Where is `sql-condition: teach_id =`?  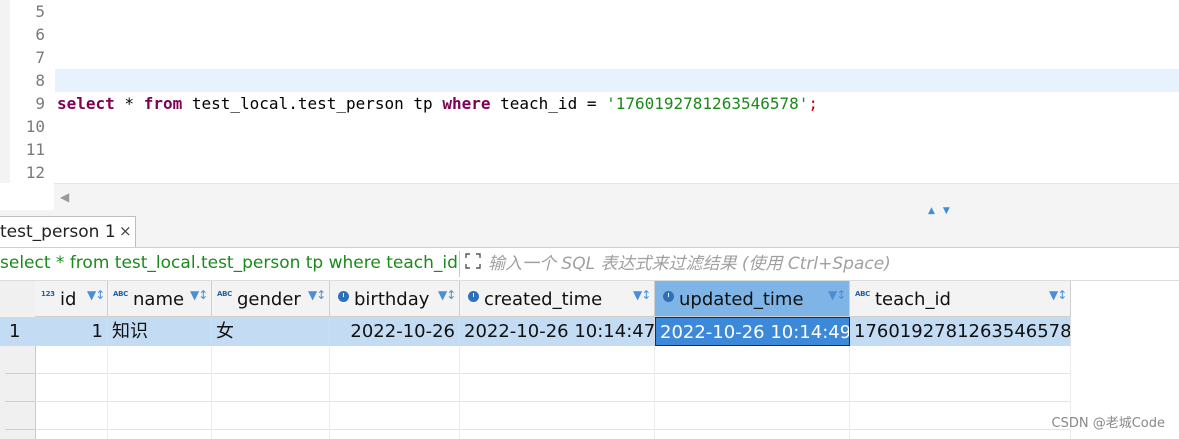 sql-condition: teach_id = is located at coordinates (548, 103).